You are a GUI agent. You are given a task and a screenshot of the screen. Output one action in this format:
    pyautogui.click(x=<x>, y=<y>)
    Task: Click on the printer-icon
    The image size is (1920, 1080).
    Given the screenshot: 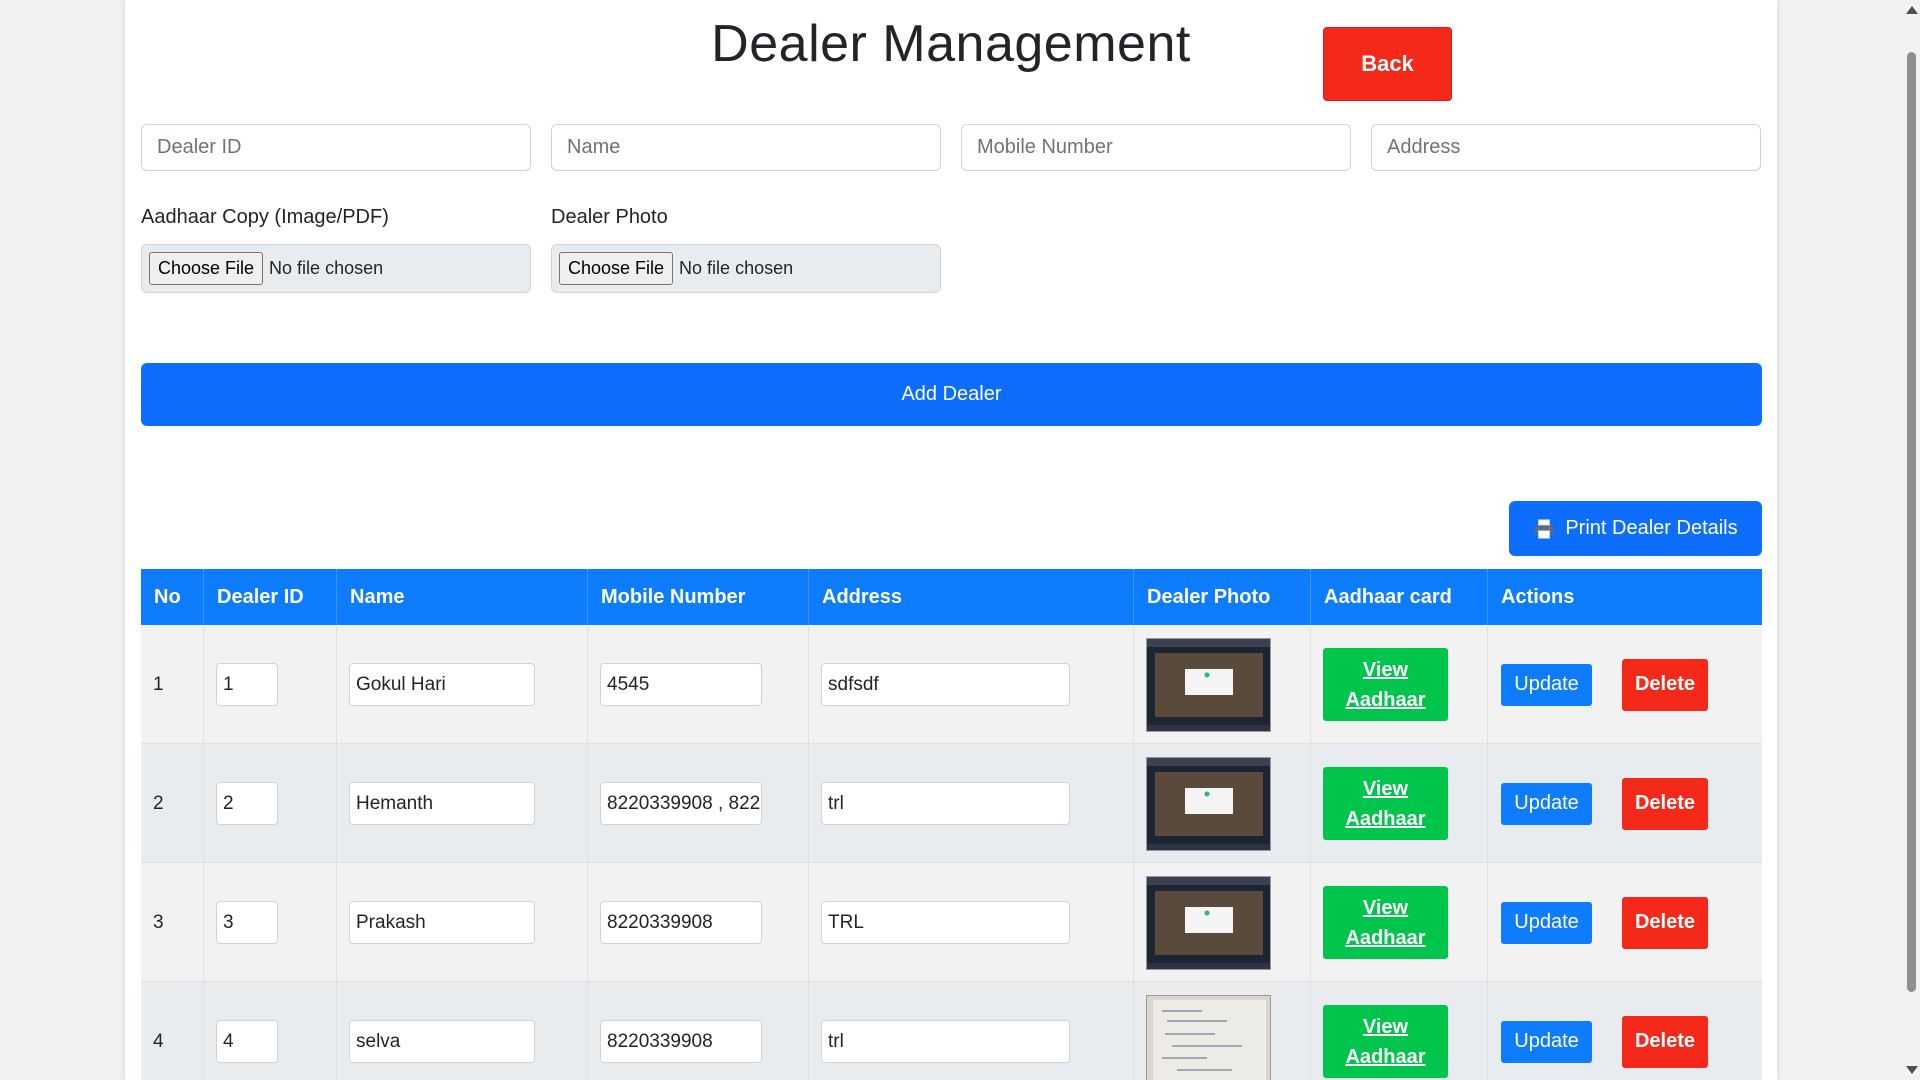 What is the action you would take?
    pyautogui.click(x=1544, y=528)
    